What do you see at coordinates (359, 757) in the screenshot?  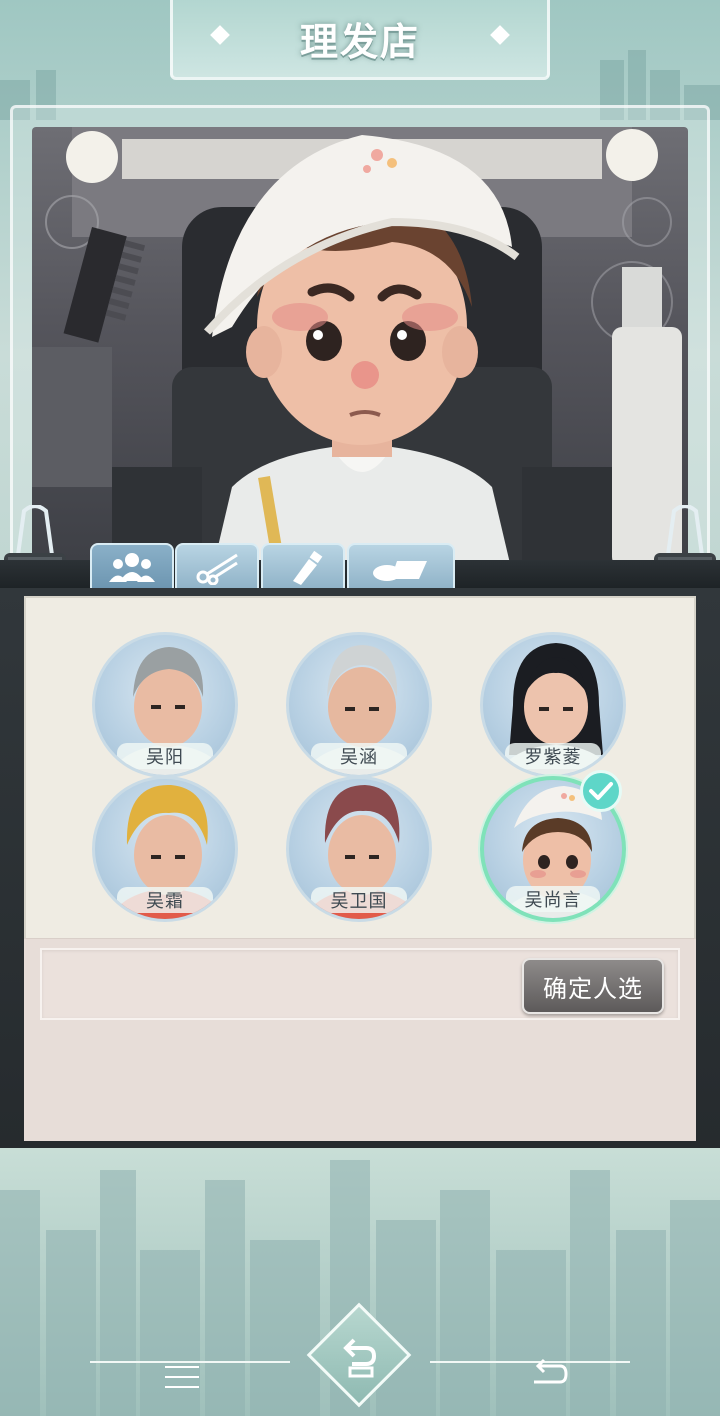 I see `character-name: 吴涵` at bounding box center [359, 757].